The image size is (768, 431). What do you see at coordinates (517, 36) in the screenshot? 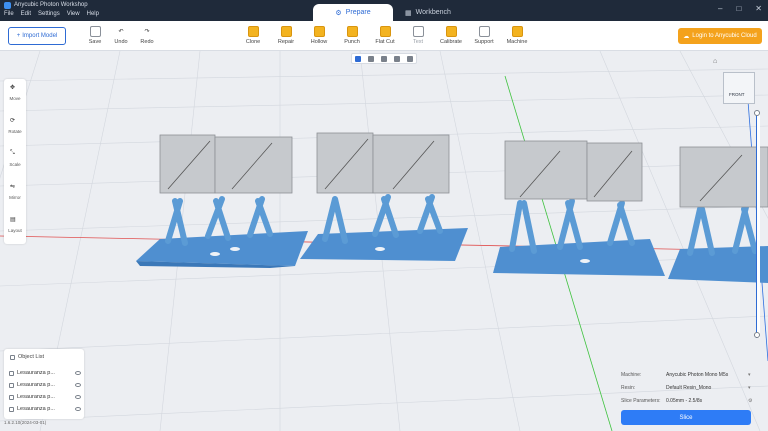
I see `machine-button: Machine` at bounding box center [517, 36].